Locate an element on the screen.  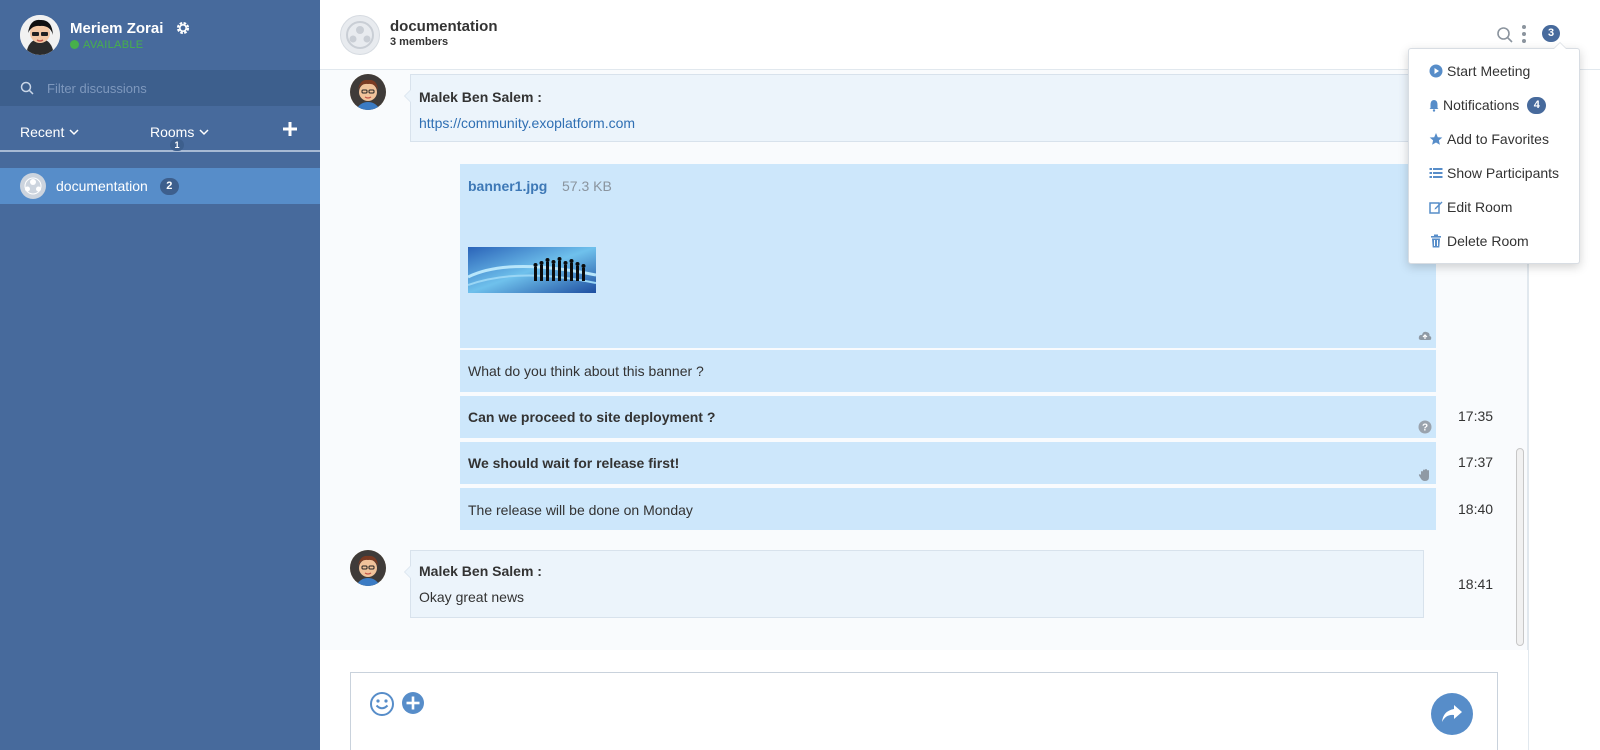
notifications-badge: 4 is located at coordinates (1537, 105).